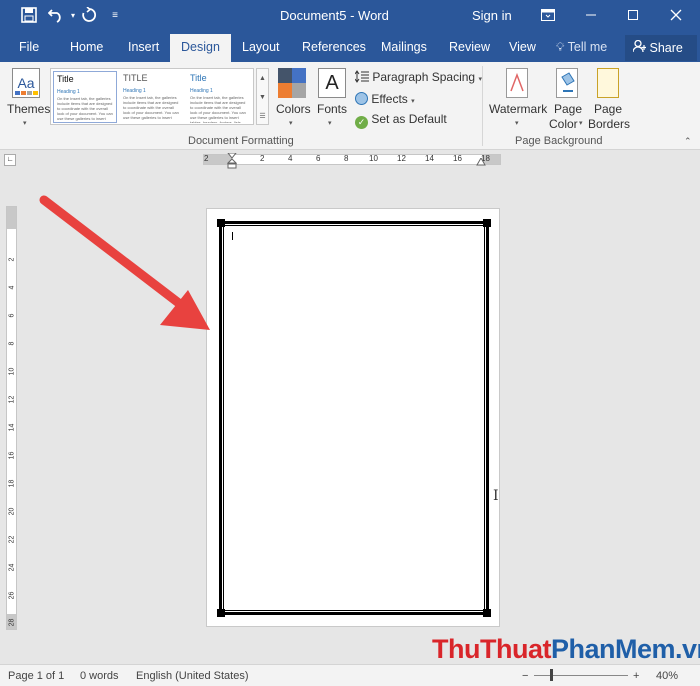 The image size is (700, 686). What do you see at coordinates (332, 83) in the screenshot?
I see `fonts-icon: A` at bounding box center [332, 83].